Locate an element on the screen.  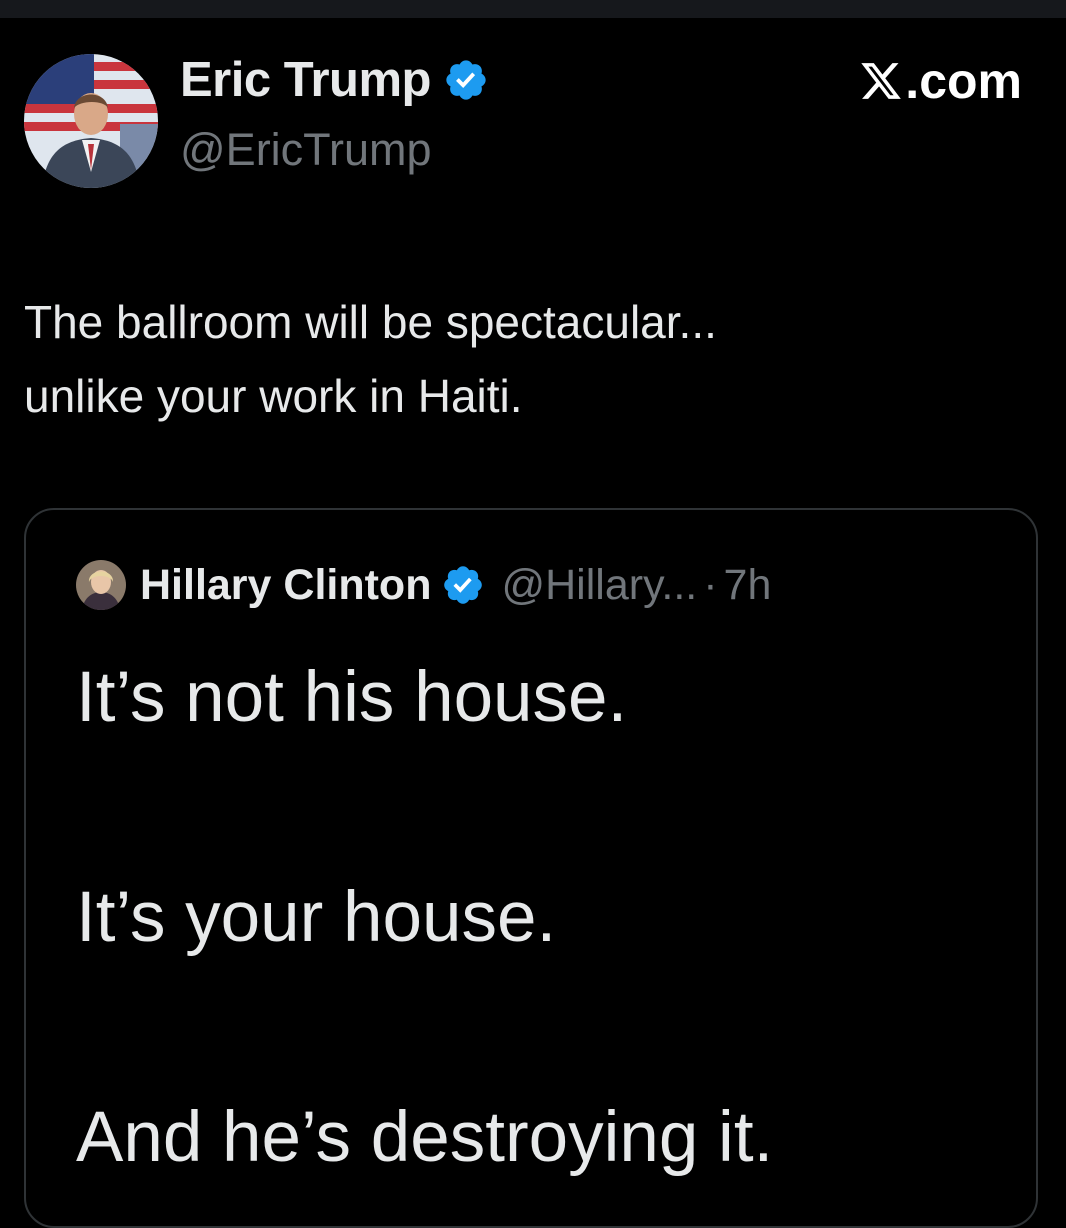
top-status-strip is located at coordinates (533, 9).